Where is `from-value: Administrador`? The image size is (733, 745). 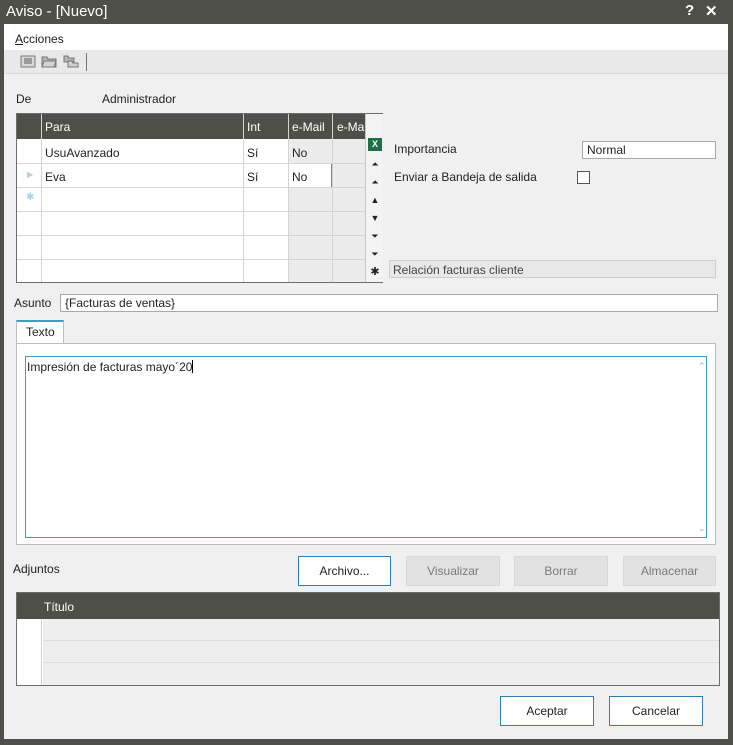 from-value: Administrador is located at coordinates (139, 99).